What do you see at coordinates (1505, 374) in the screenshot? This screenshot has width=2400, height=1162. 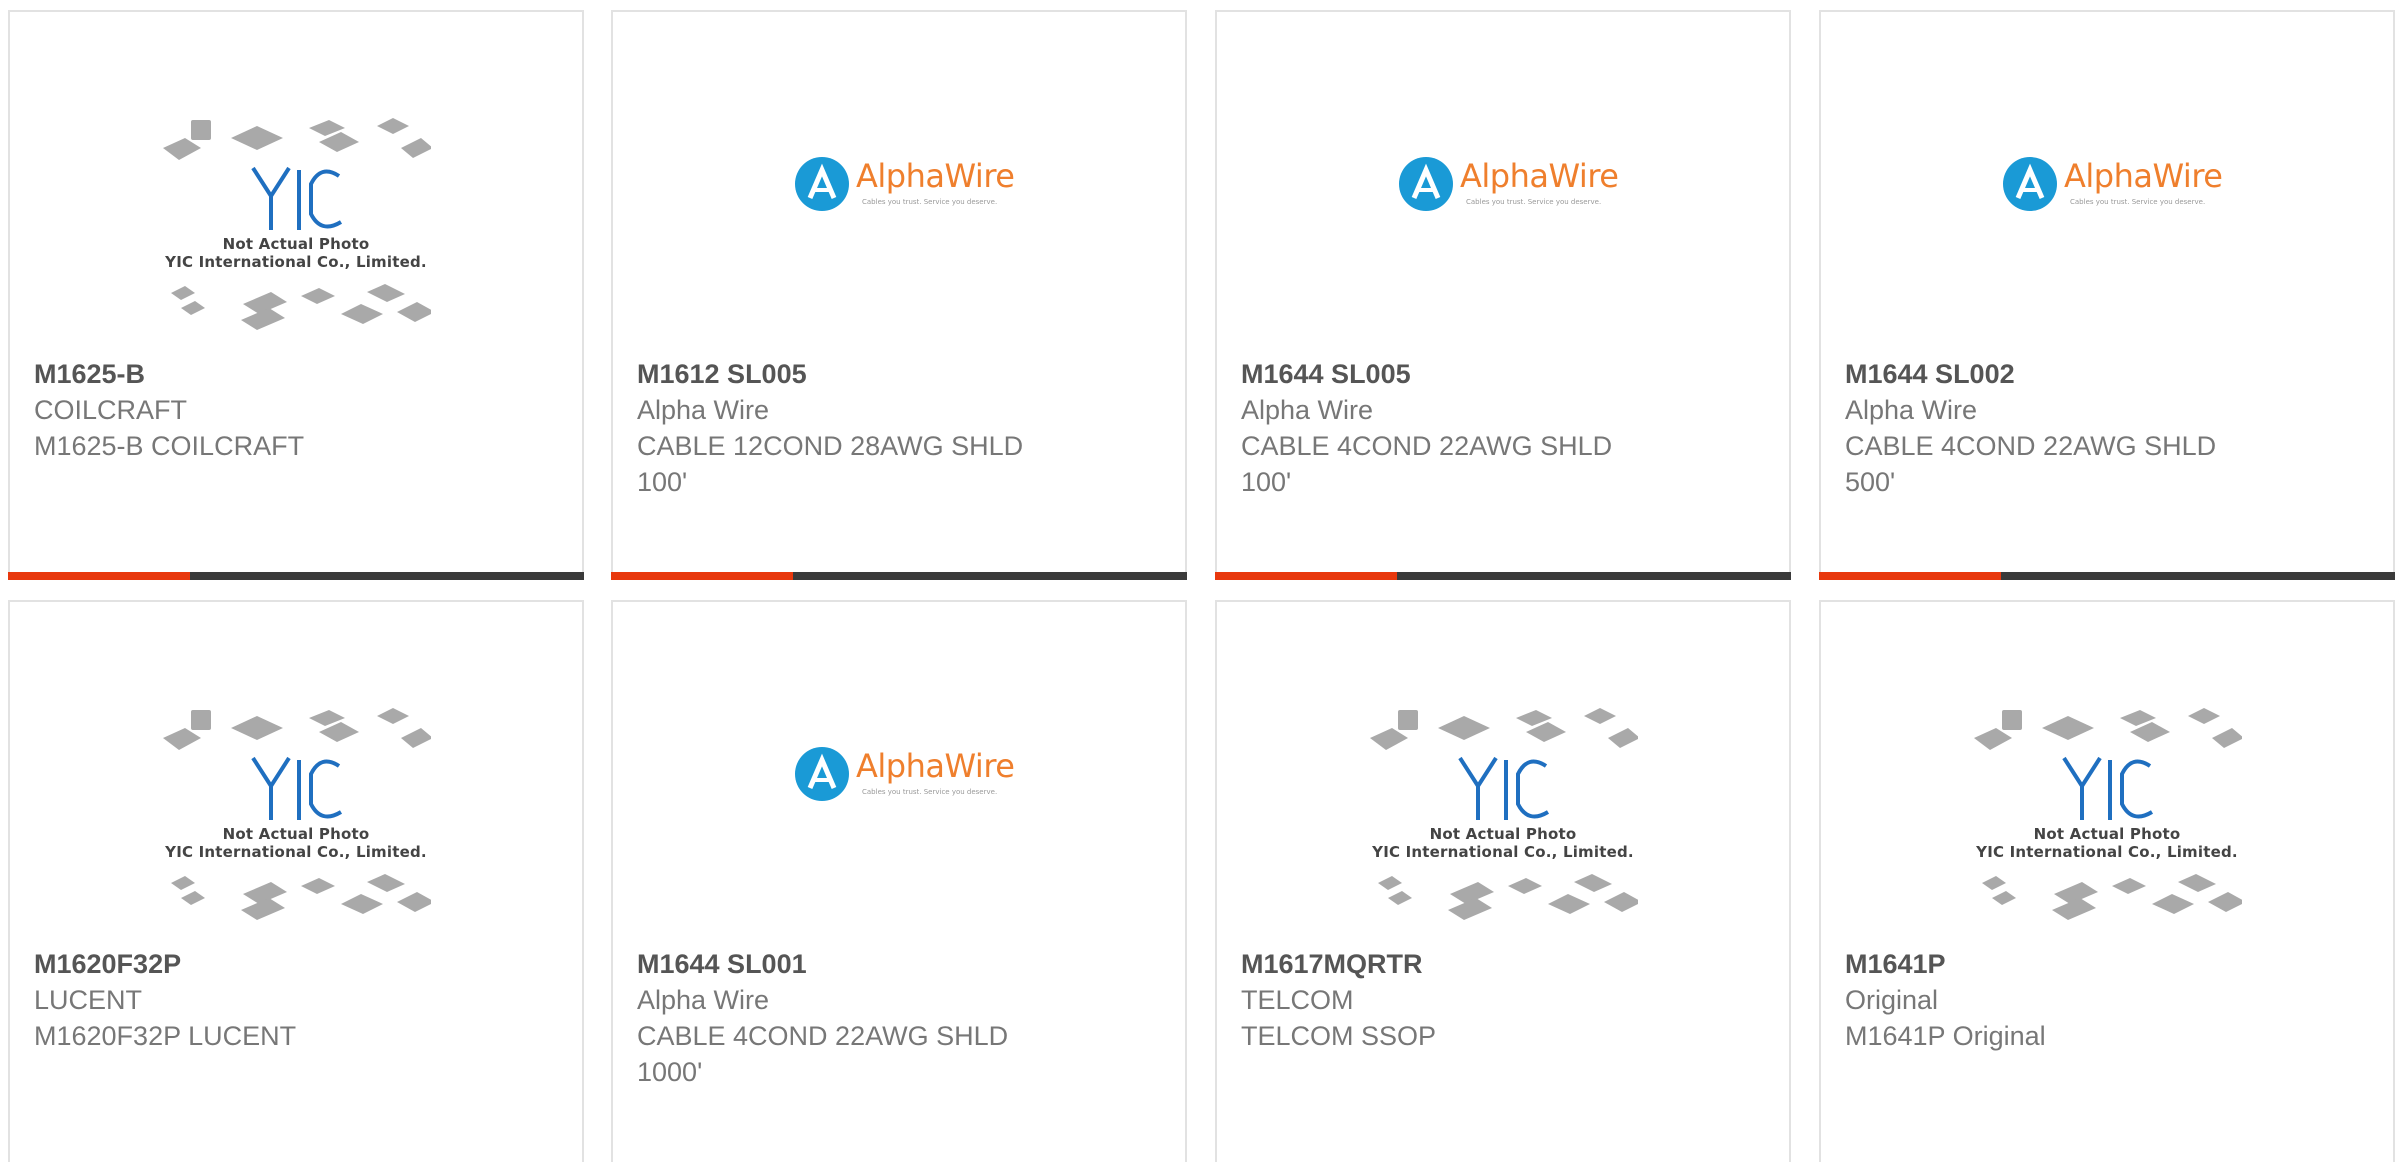 I see `part-number: M1644 SL005` at bounding box center [1505, 374].